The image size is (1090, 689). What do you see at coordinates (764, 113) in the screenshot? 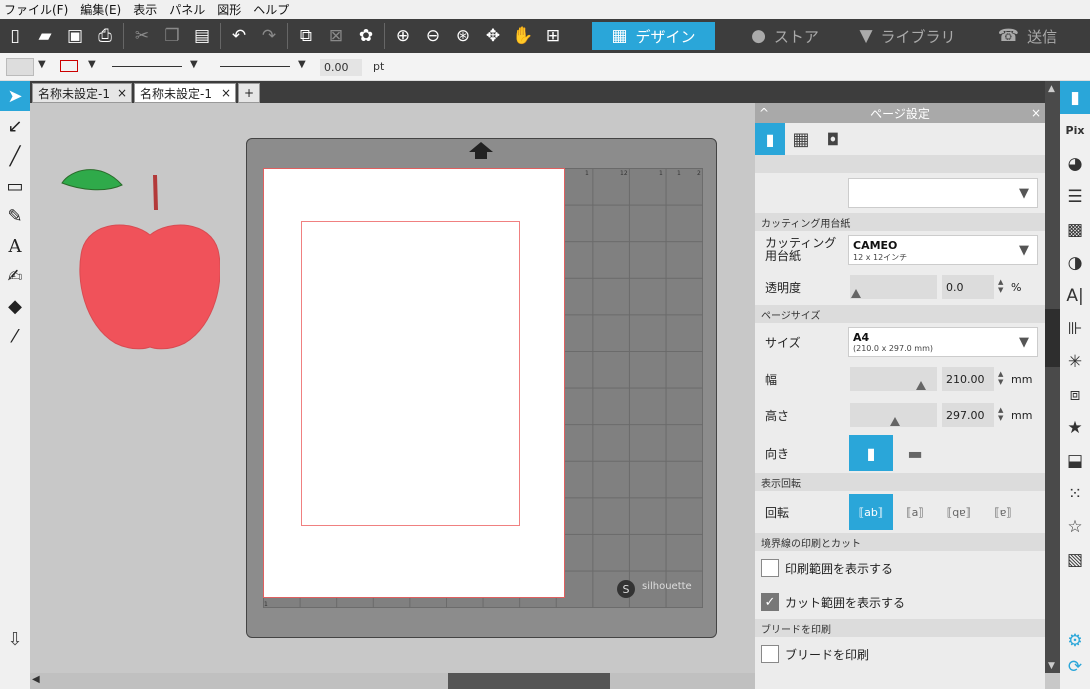
I see `collapse-panel-icon: ^` at bounding box center [764, 113].